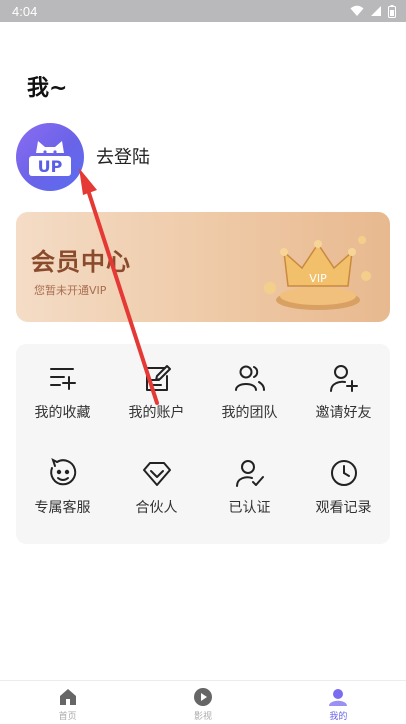  I want to click on avatar-logo-text: UP, so click(50, 166).